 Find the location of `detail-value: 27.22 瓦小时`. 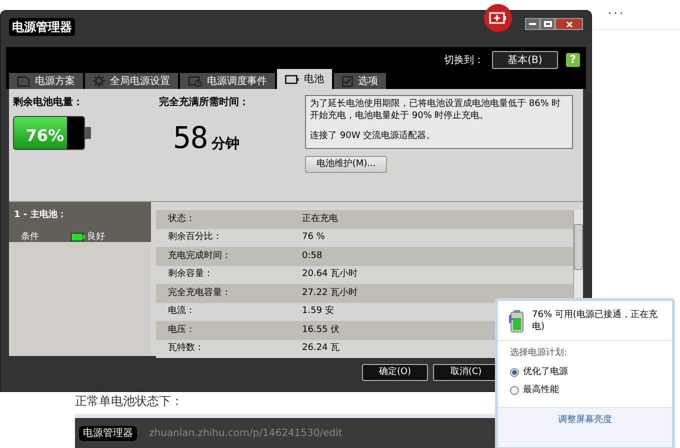

detail-value: 27.22 瓦小时 is located at coordinates (330, 293).